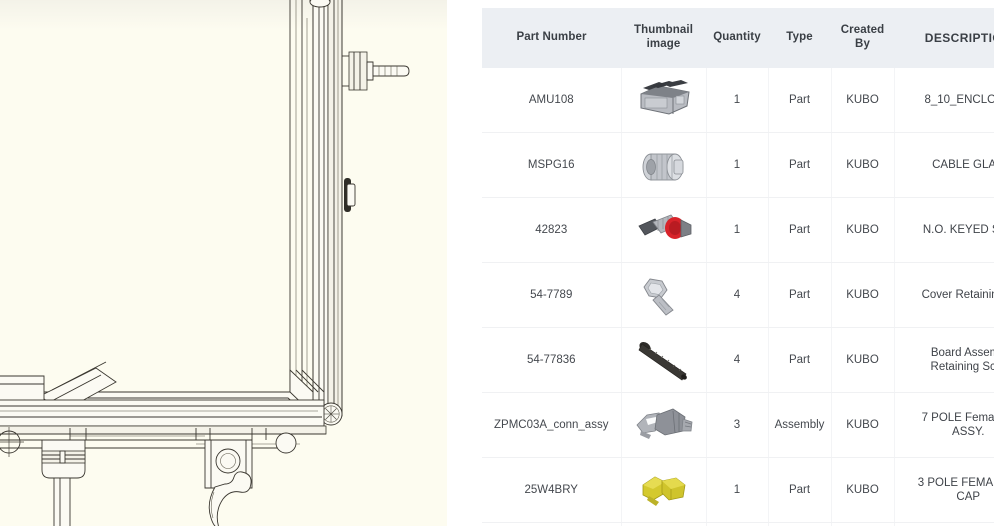 This screenshot has height=526, width=994. I want to click on cell-part-number: MSPG16, so click(552, 165).